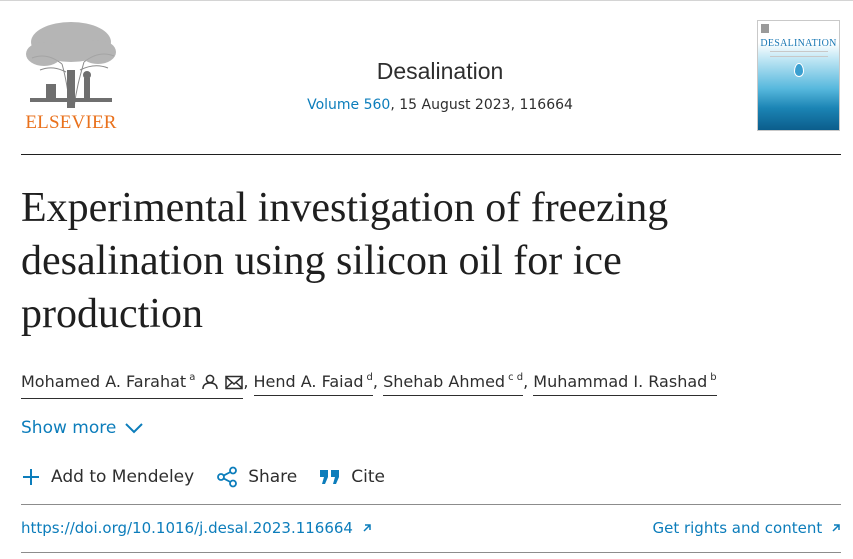  What do you see at coordinates (330, 477) in the screenshot?
I see `quote-icon` at bounding box center [330, 477].